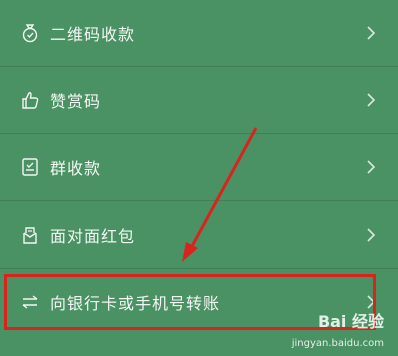 The image size is (398, 356). Describe the element at coordinates (350, 321) in the screenshot. I see `watermark-text: Bai 经验` at that location.